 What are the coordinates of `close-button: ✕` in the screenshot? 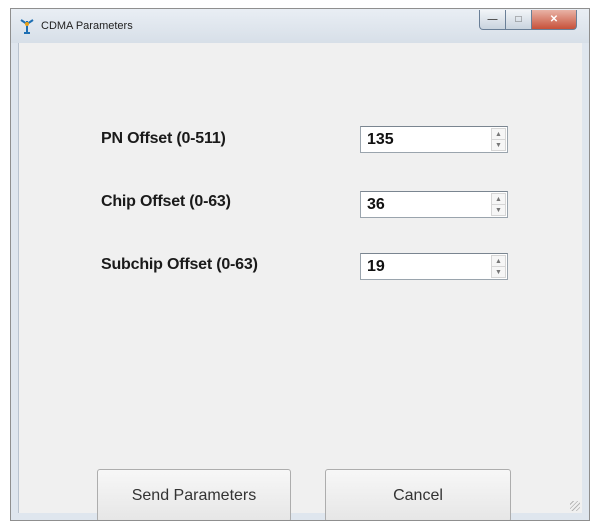 It's located at (554, 20).